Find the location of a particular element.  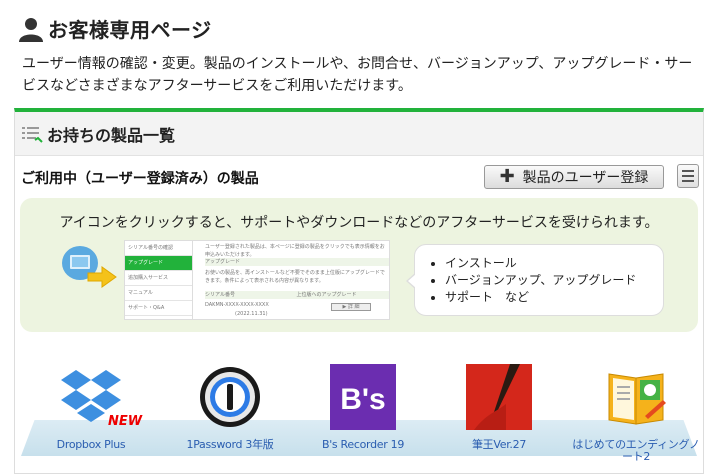

preview-serial-label: シリアル番号 is located at coordinates (220, 295).